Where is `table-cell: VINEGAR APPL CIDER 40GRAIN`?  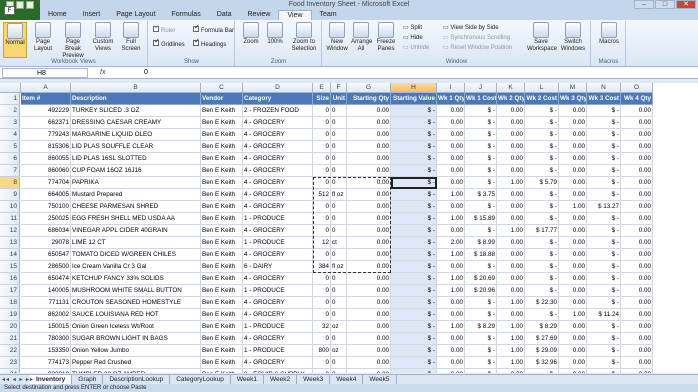
table-cell: VINEGAR APPL CIDER 40GRAIN is located at coordinates (136, 231).